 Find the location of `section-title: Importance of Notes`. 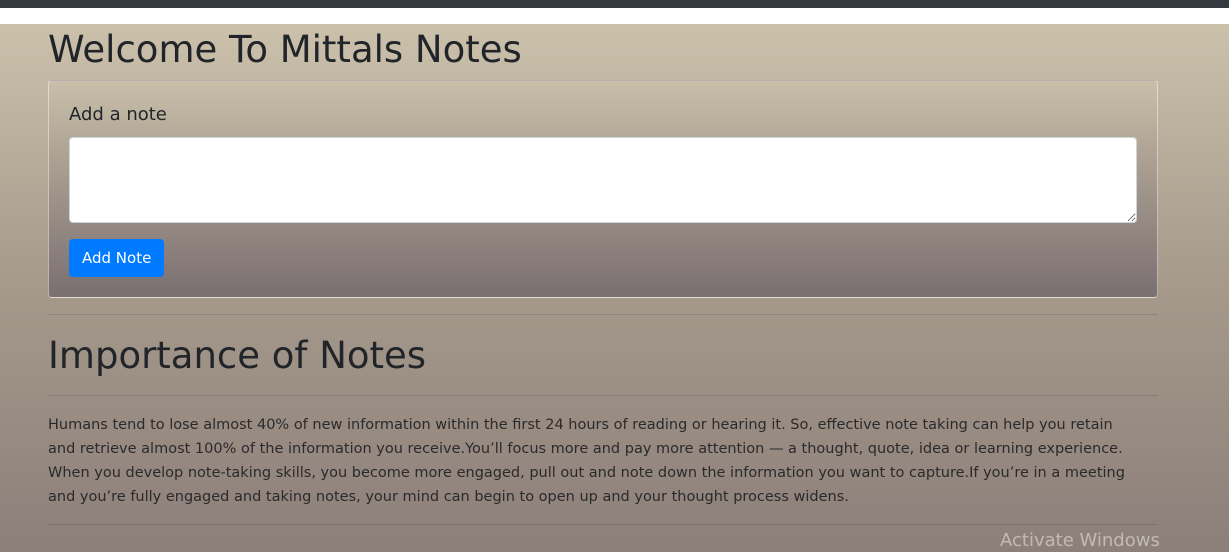

section-title: Importance of Notes is located at coordinates (237, 355).